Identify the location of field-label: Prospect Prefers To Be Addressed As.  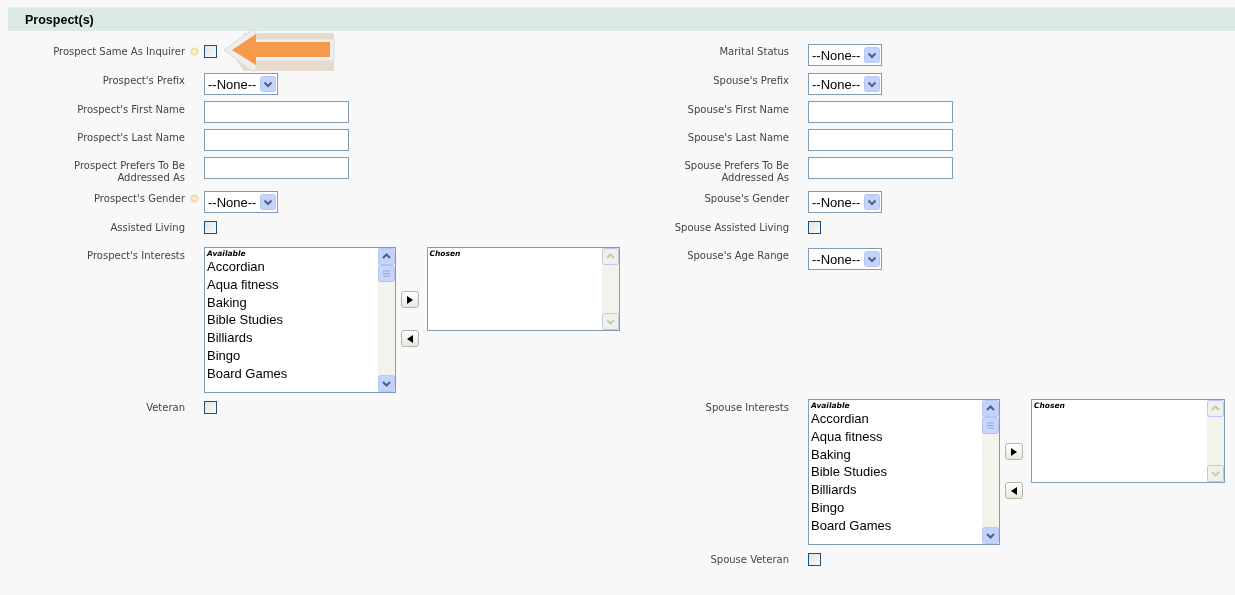
(129, 172).